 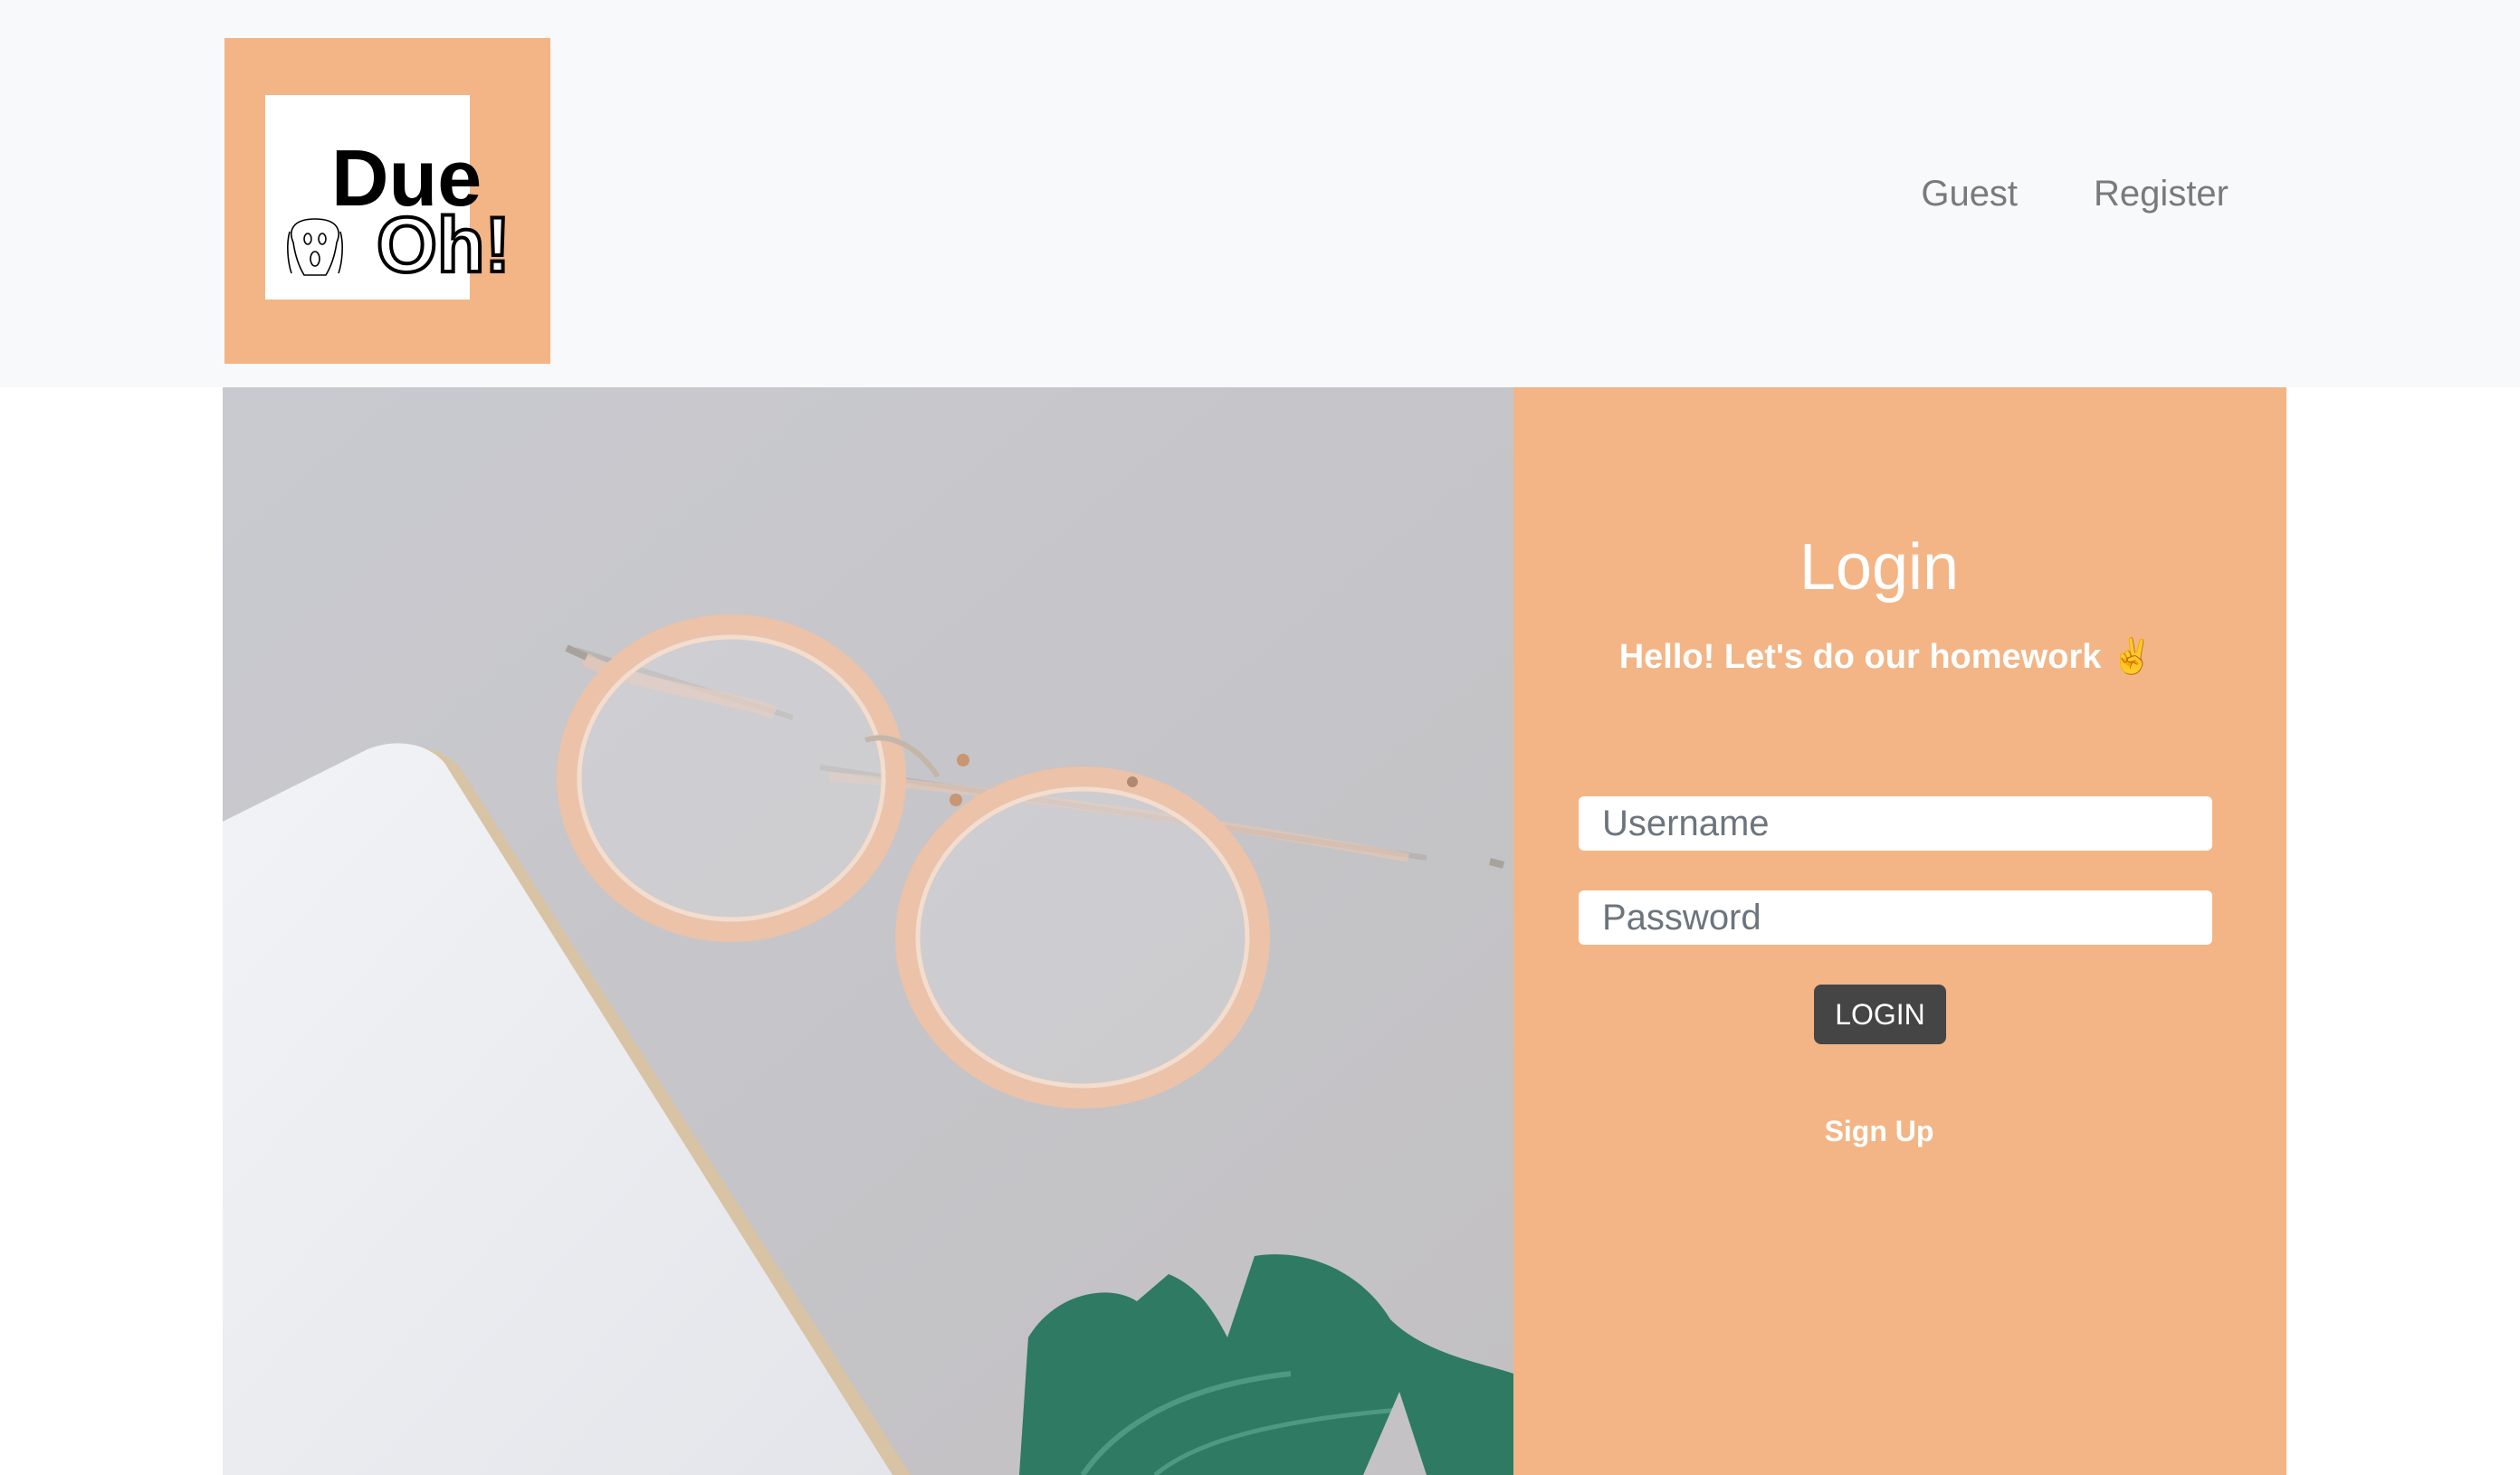 What do you see at coordinates (1879, 1131) in the screenshot?
I see `signup-link: Sign Up` at bounding box center [1879, 1131].